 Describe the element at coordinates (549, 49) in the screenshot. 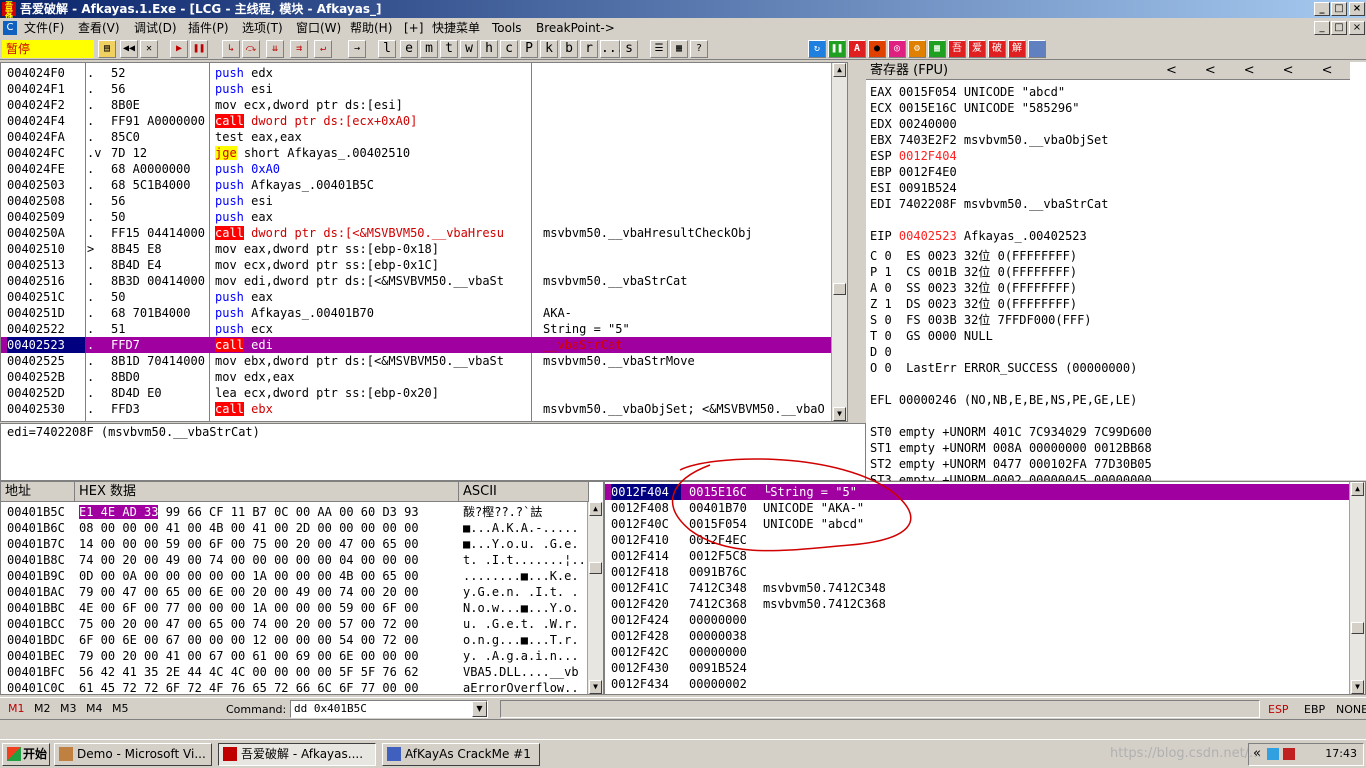

I see `toolbar-stack-button: k` at that location.